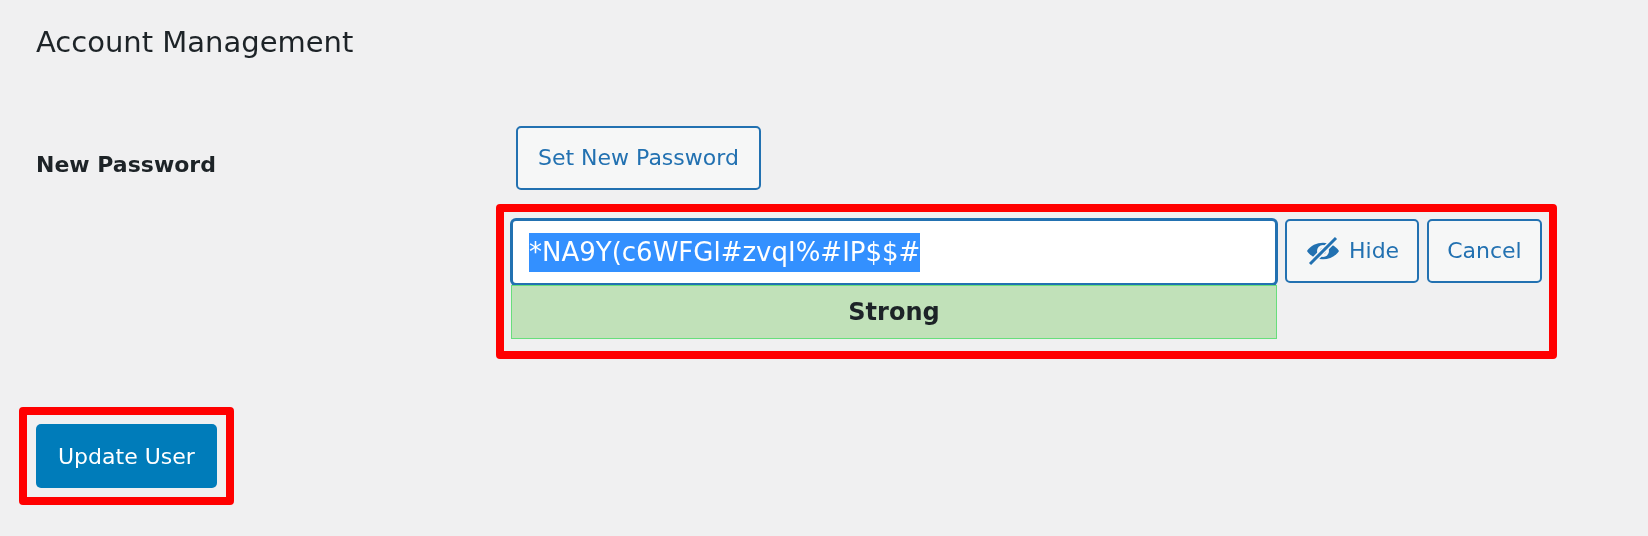  What do you see at coordinates (638, 158) in the screenshot?
I see `set-password-button: Set New Password` at bounding box center [638, 158].